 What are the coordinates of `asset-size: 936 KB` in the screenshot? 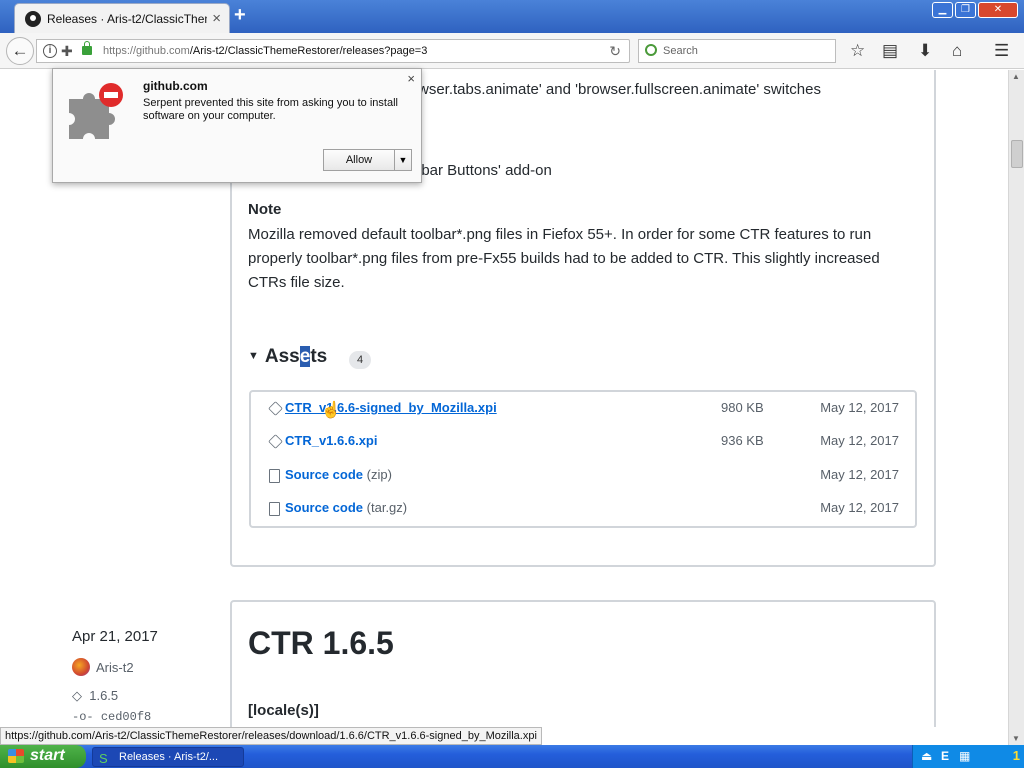 It's located at (742, 440).